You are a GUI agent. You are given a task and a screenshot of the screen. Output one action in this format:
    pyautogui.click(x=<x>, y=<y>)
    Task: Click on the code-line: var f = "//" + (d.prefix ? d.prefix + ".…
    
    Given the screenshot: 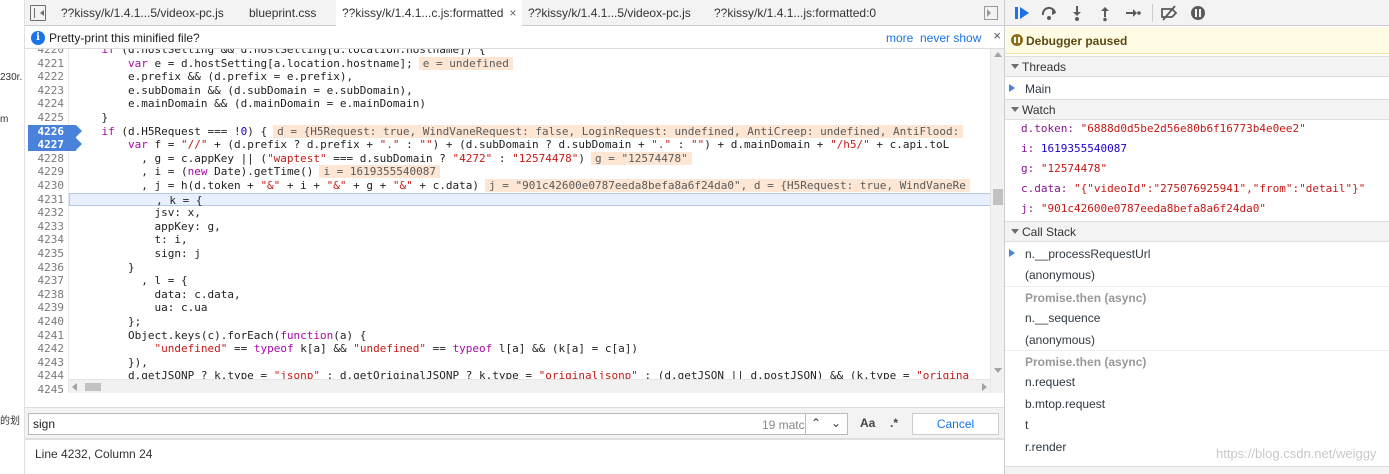 What is the action you would take?
    pyautogui.click(x=538, y=145)
    